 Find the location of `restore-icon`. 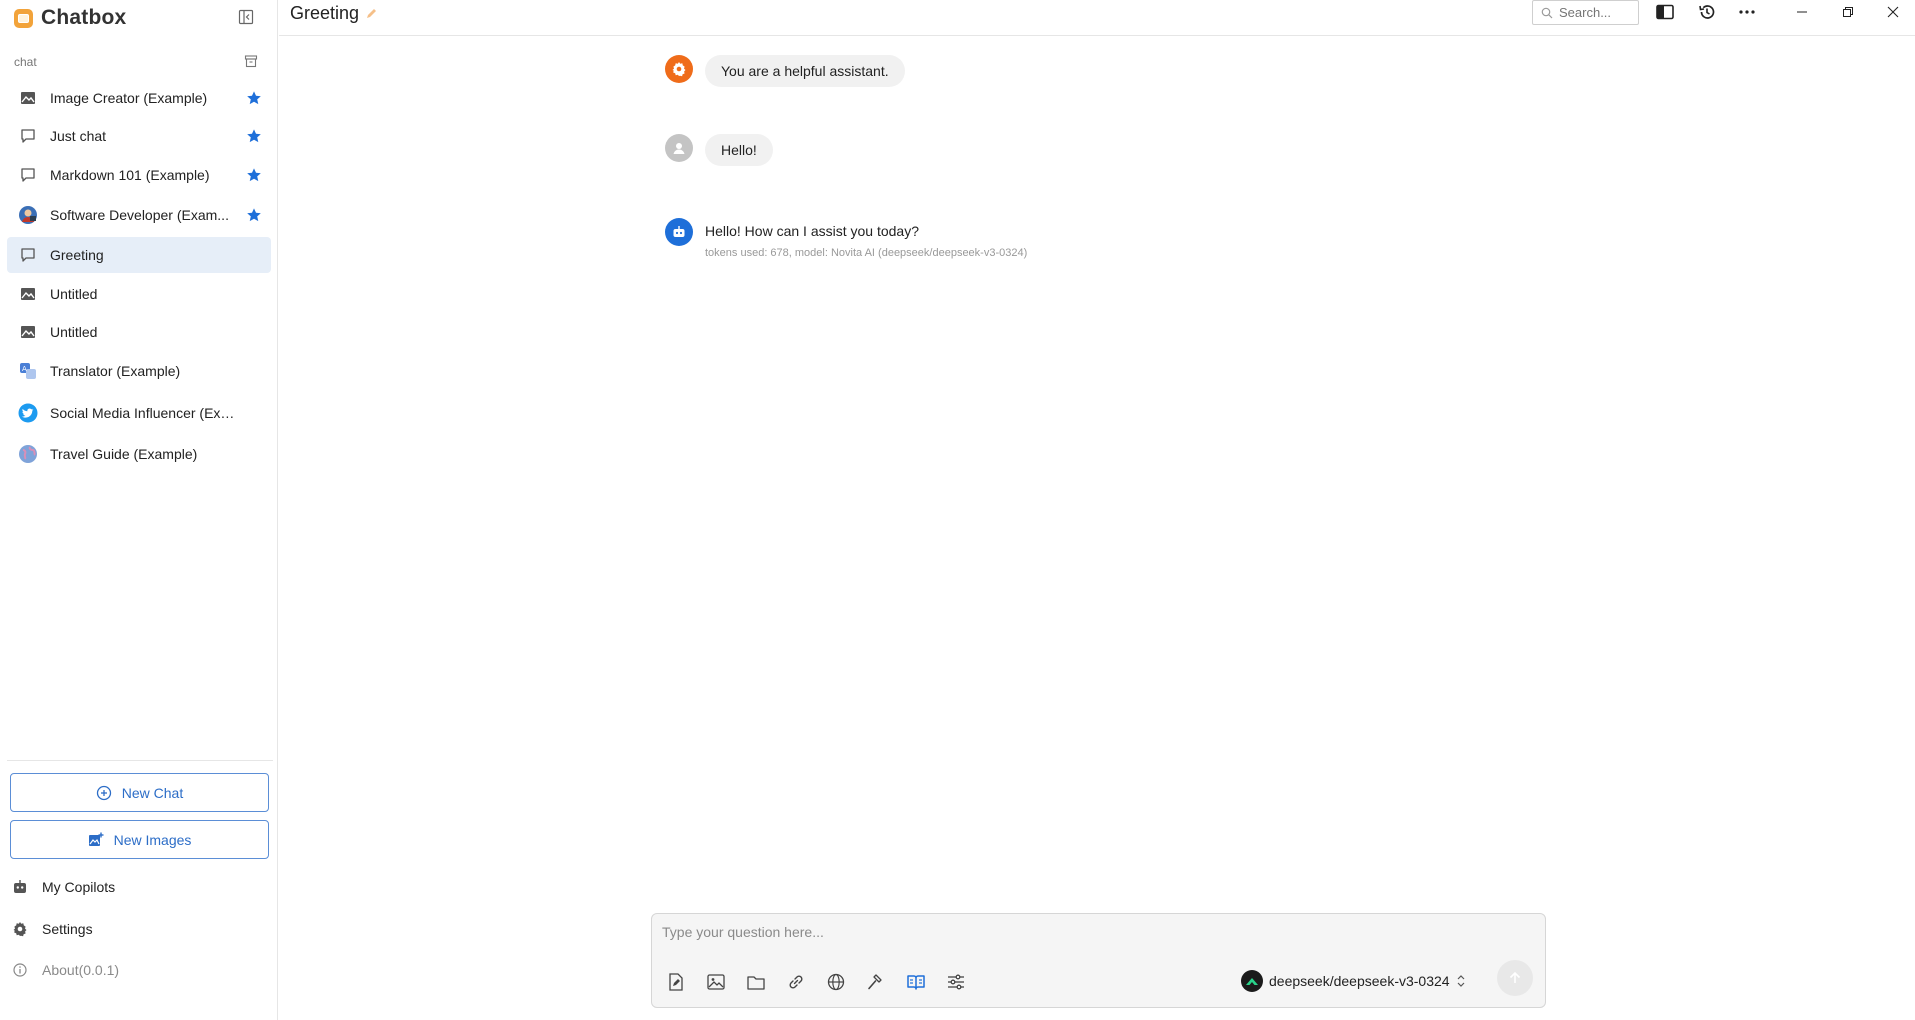

restore-icon is located at coordinates (1848, 12).